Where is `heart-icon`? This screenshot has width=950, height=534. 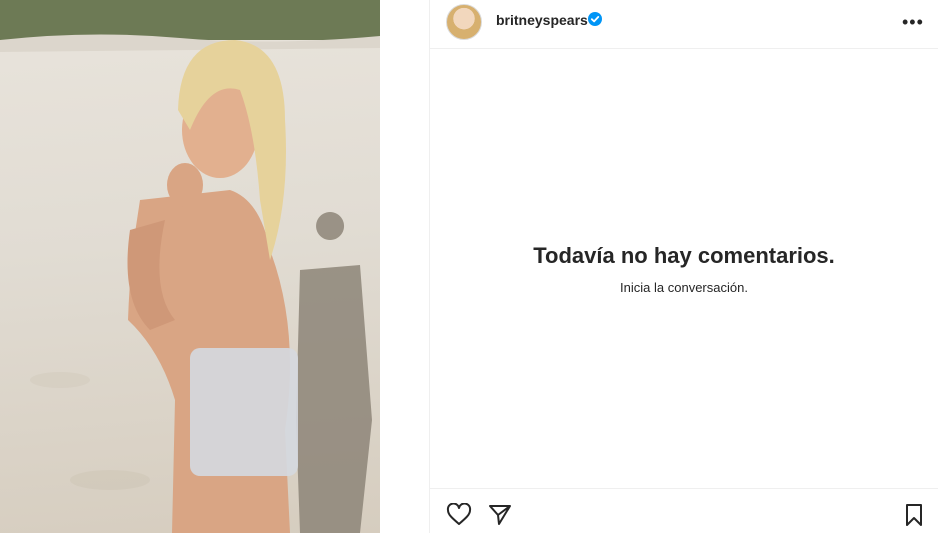 heart-icon is located at coordinates (459, 515).